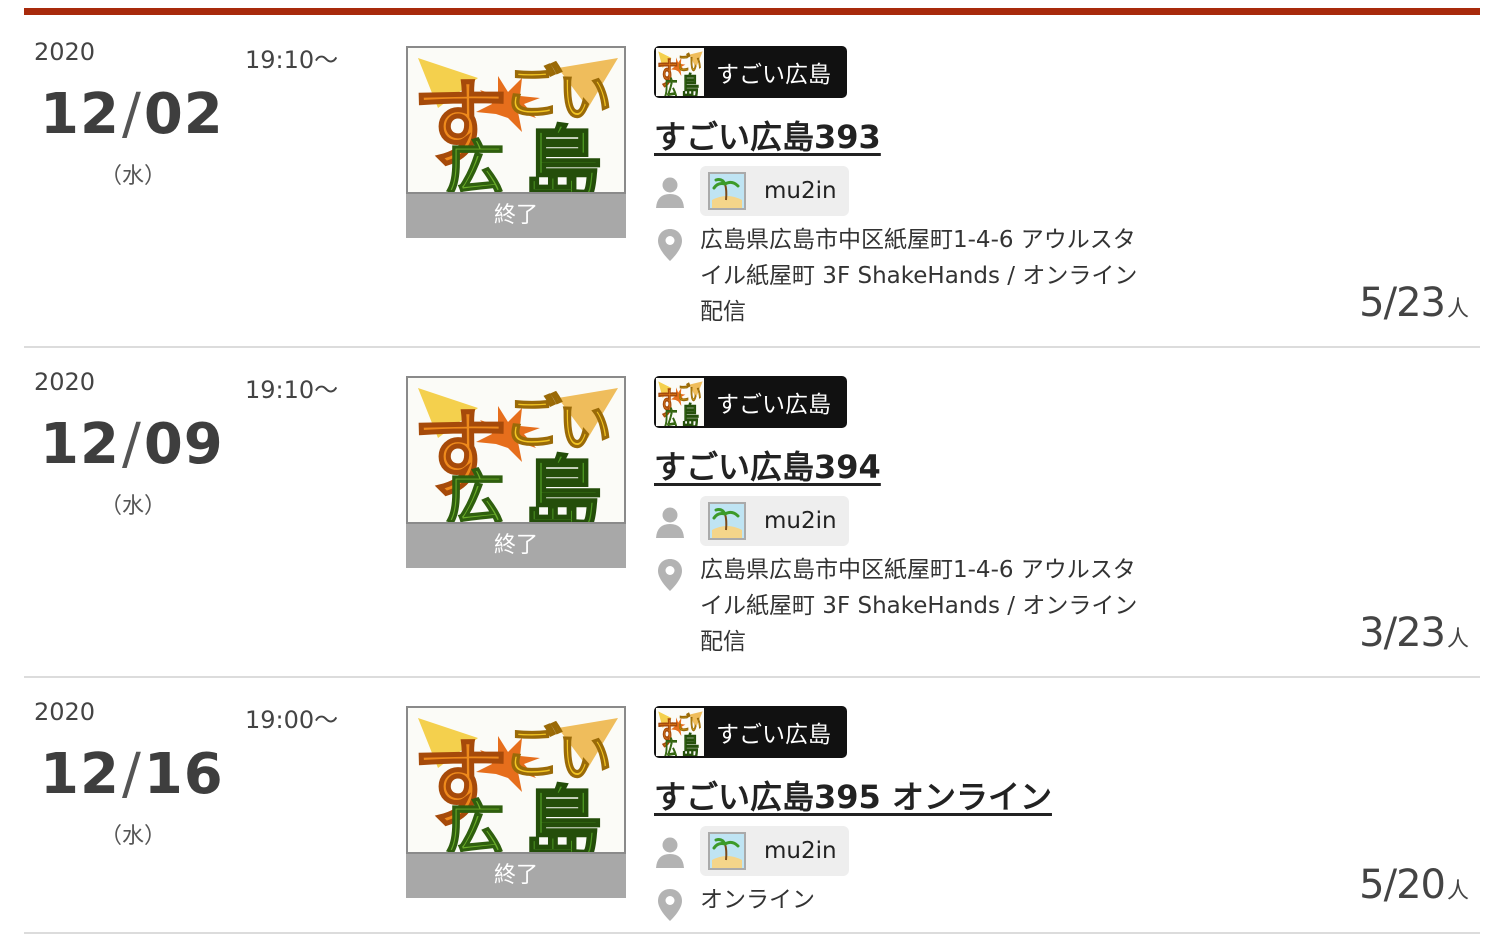 The width and height of the screenshot is (1508, 940). Describe the element at coordinates (767, 135) in the screenshot. I see `event-title-link: すごい広島393` at that location.